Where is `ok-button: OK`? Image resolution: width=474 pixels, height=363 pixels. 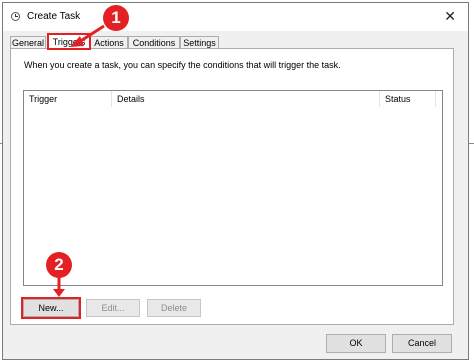
ok-button: OK is located at coordinates (356, 343).